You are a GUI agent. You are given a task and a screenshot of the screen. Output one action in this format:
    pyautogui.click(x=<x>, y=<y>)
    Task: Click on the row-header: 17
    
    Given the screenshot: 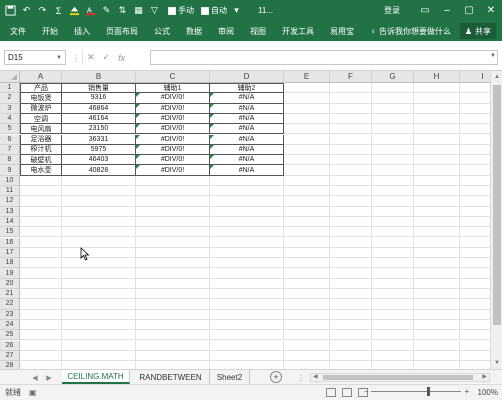 What is the action you would take?
    pyautogui.click(x=10, y=253)
    